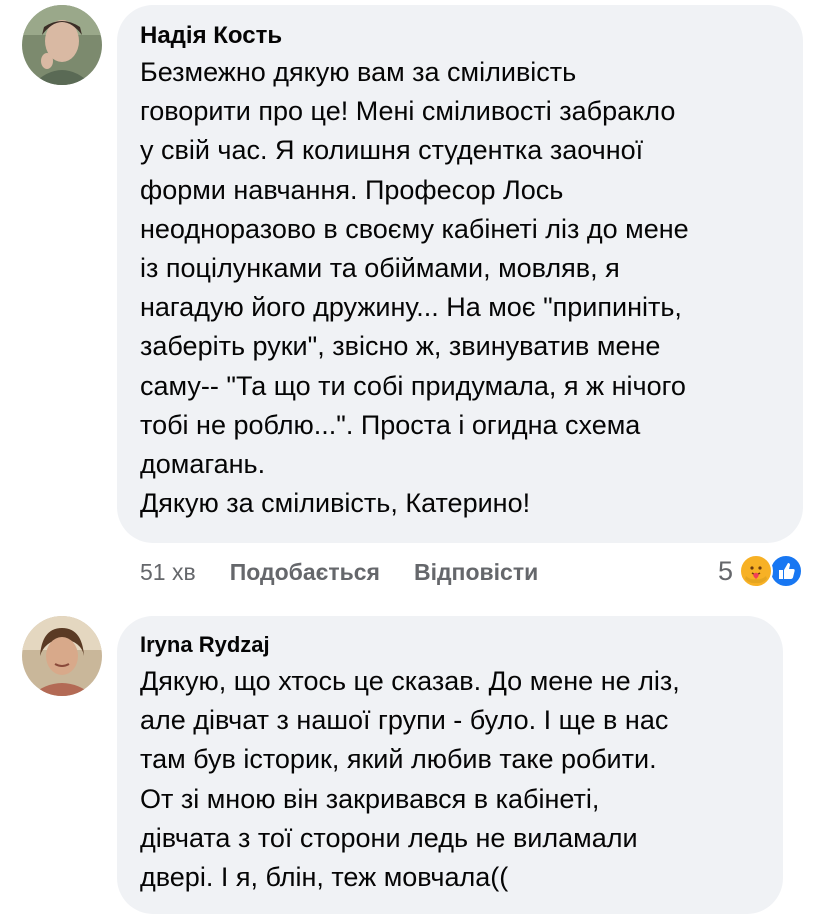 This screenshot has height=922, width=825. Describe the element at coordinates (756, 571) in the screenshot. I see `care-reaction-icon` at that location.